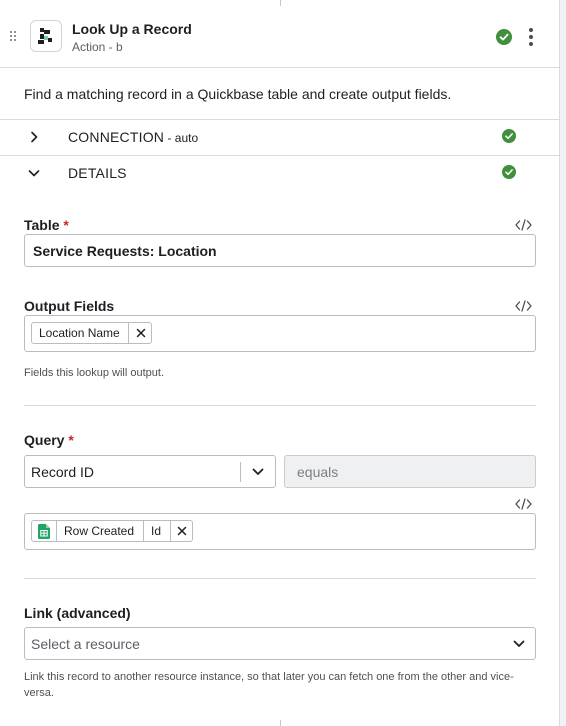  Describe the element at coordinates (99, 531) in the screenshot. I see `query-value-tag-app: Row Created` at that location.